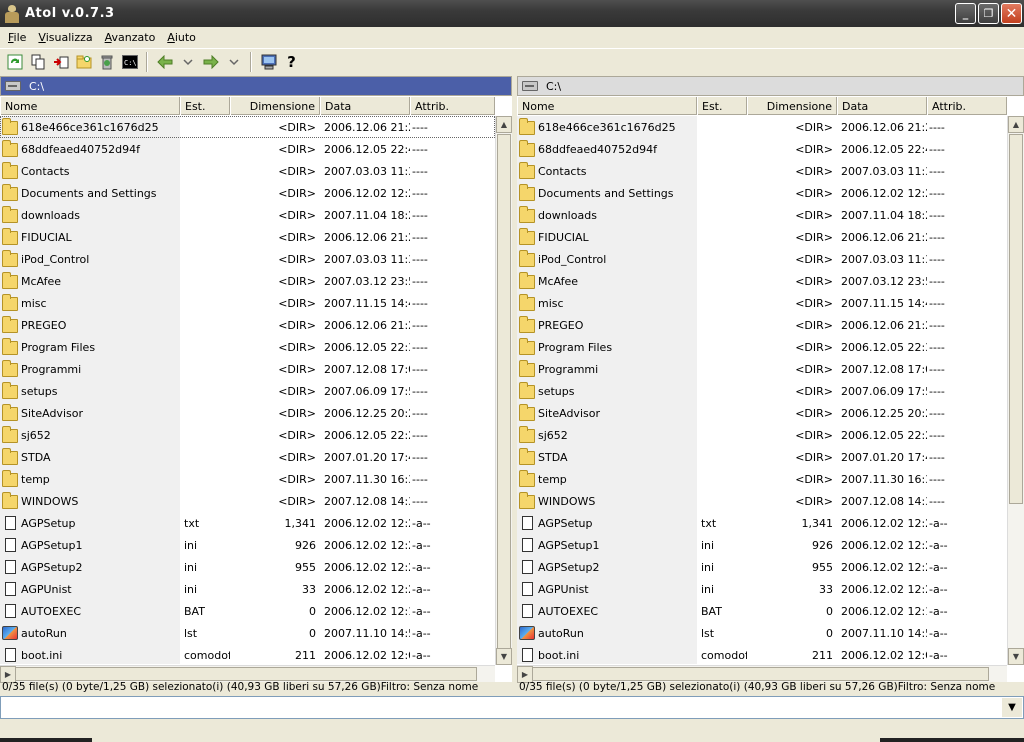 This screenshot has width=1024, height=742. Describe the element at coordinates (187, 62) in the screenshot. I see `back-dropdown-icon` at that location.